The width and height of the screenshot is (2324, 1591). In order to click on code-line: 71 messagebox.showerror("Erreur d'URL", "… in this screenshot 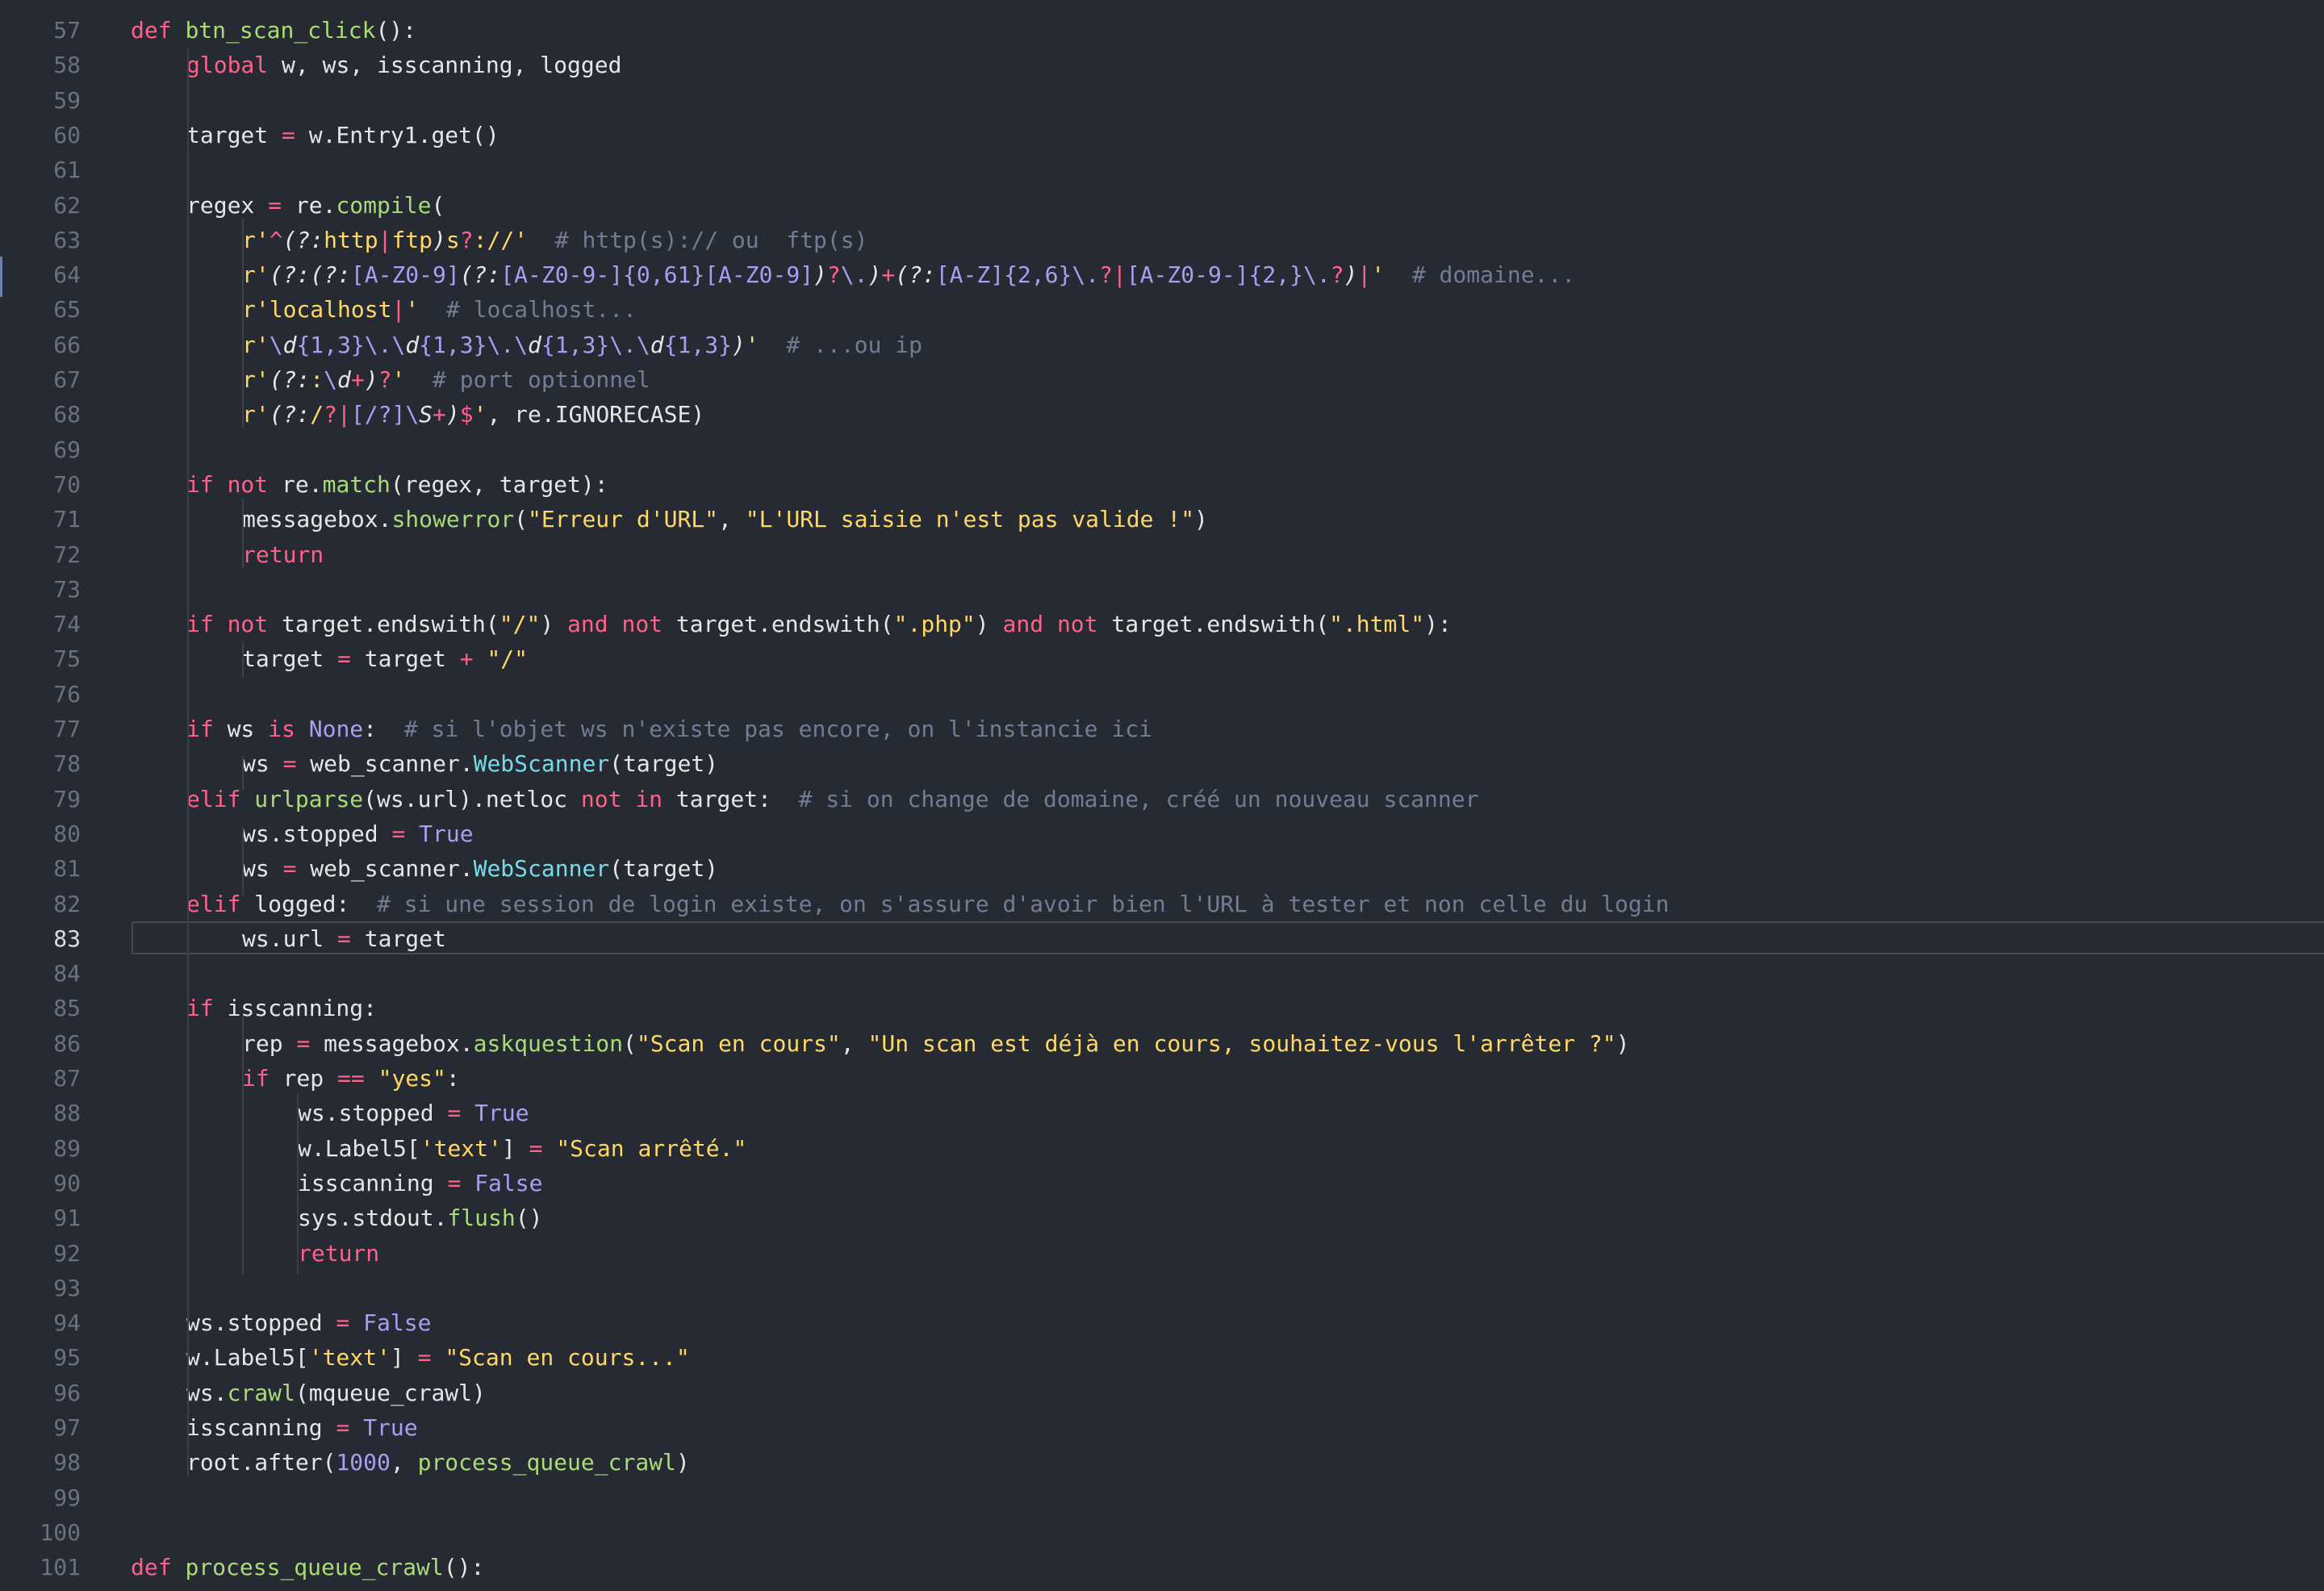, I will do `click(1162, 520)`.